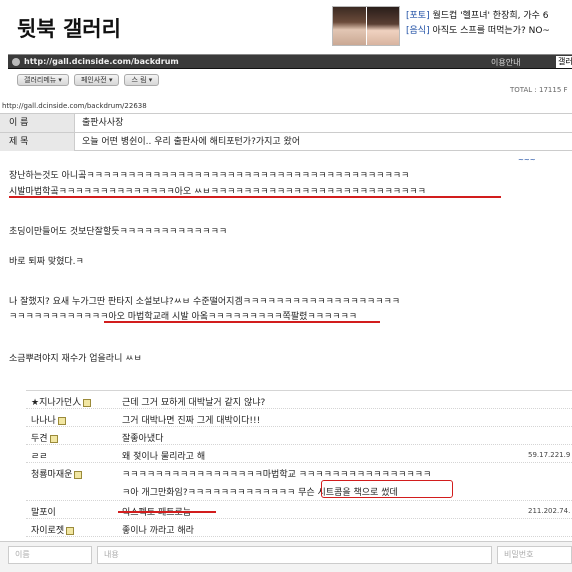 The height and width of the screenshot is (572, 572). Describe the element at coordinates (539, 90) in the screenshot. I see `total-count: TOTAL : 17115 F` at that location.